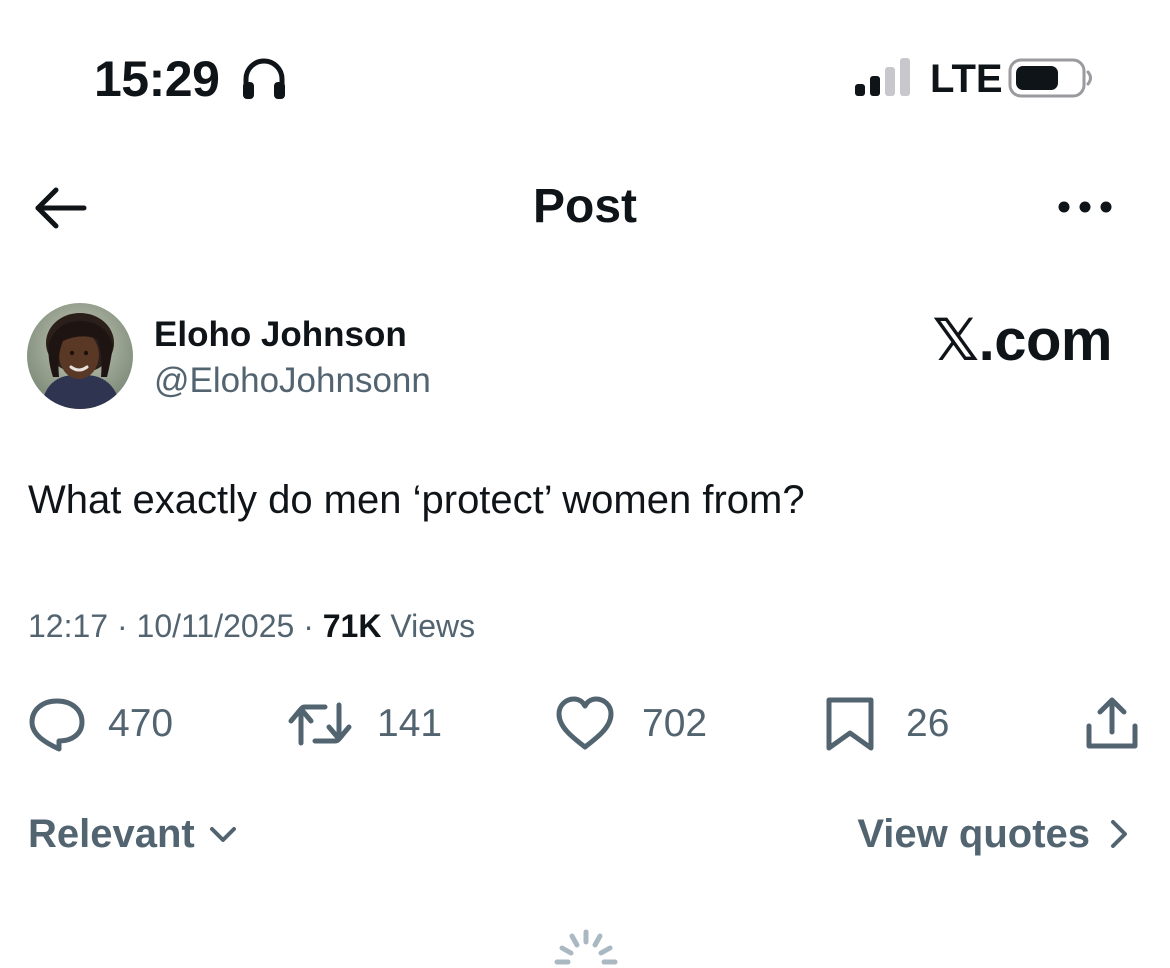 The width and height of the screenshot is (1170, 968). I want to click on sort-label: Relevant, so click(111, 834).